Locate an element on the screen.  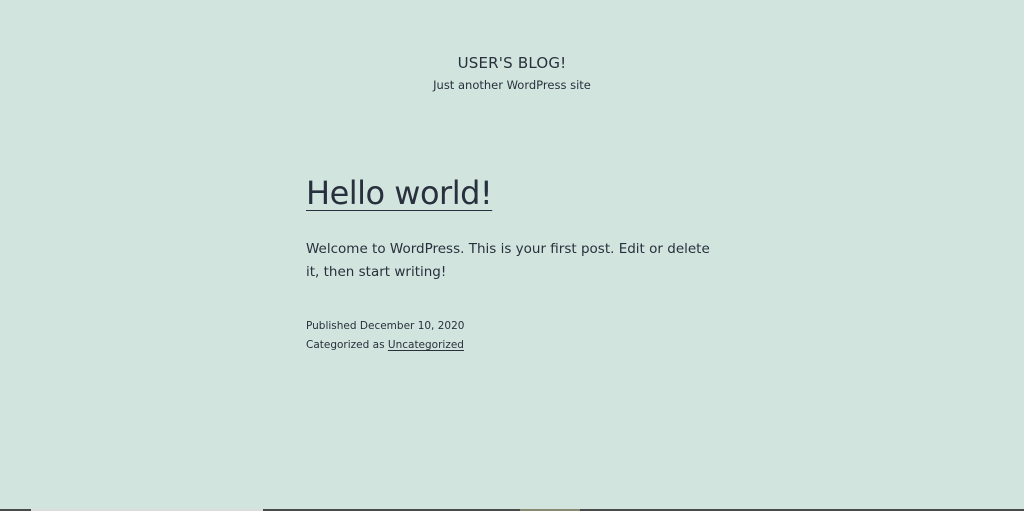
site-description: Just another WordPress site is located at coordinates (512, 85).